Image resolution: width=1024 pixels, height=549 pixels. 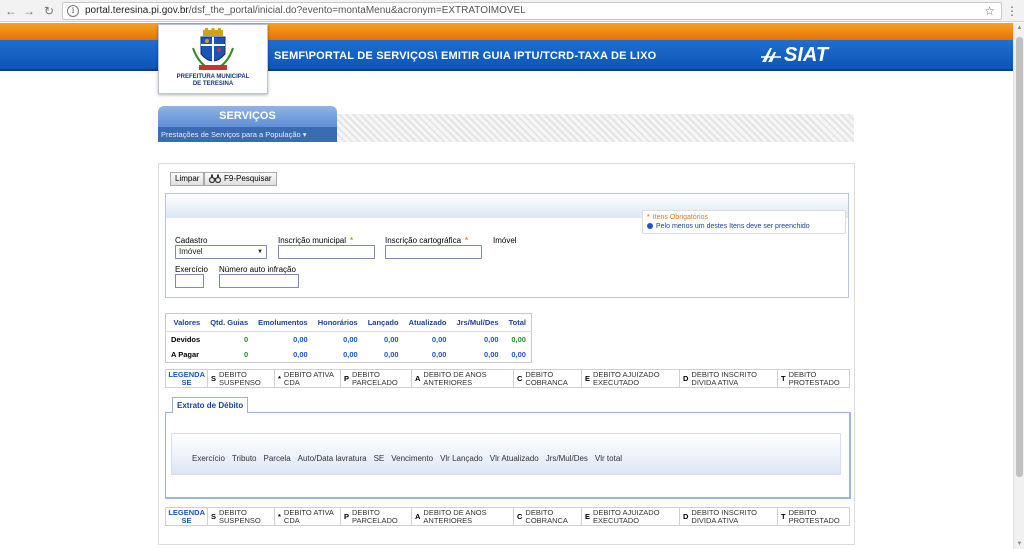 I want to click on extrato-col-header: Vencimento, so click(x=412, y=458).